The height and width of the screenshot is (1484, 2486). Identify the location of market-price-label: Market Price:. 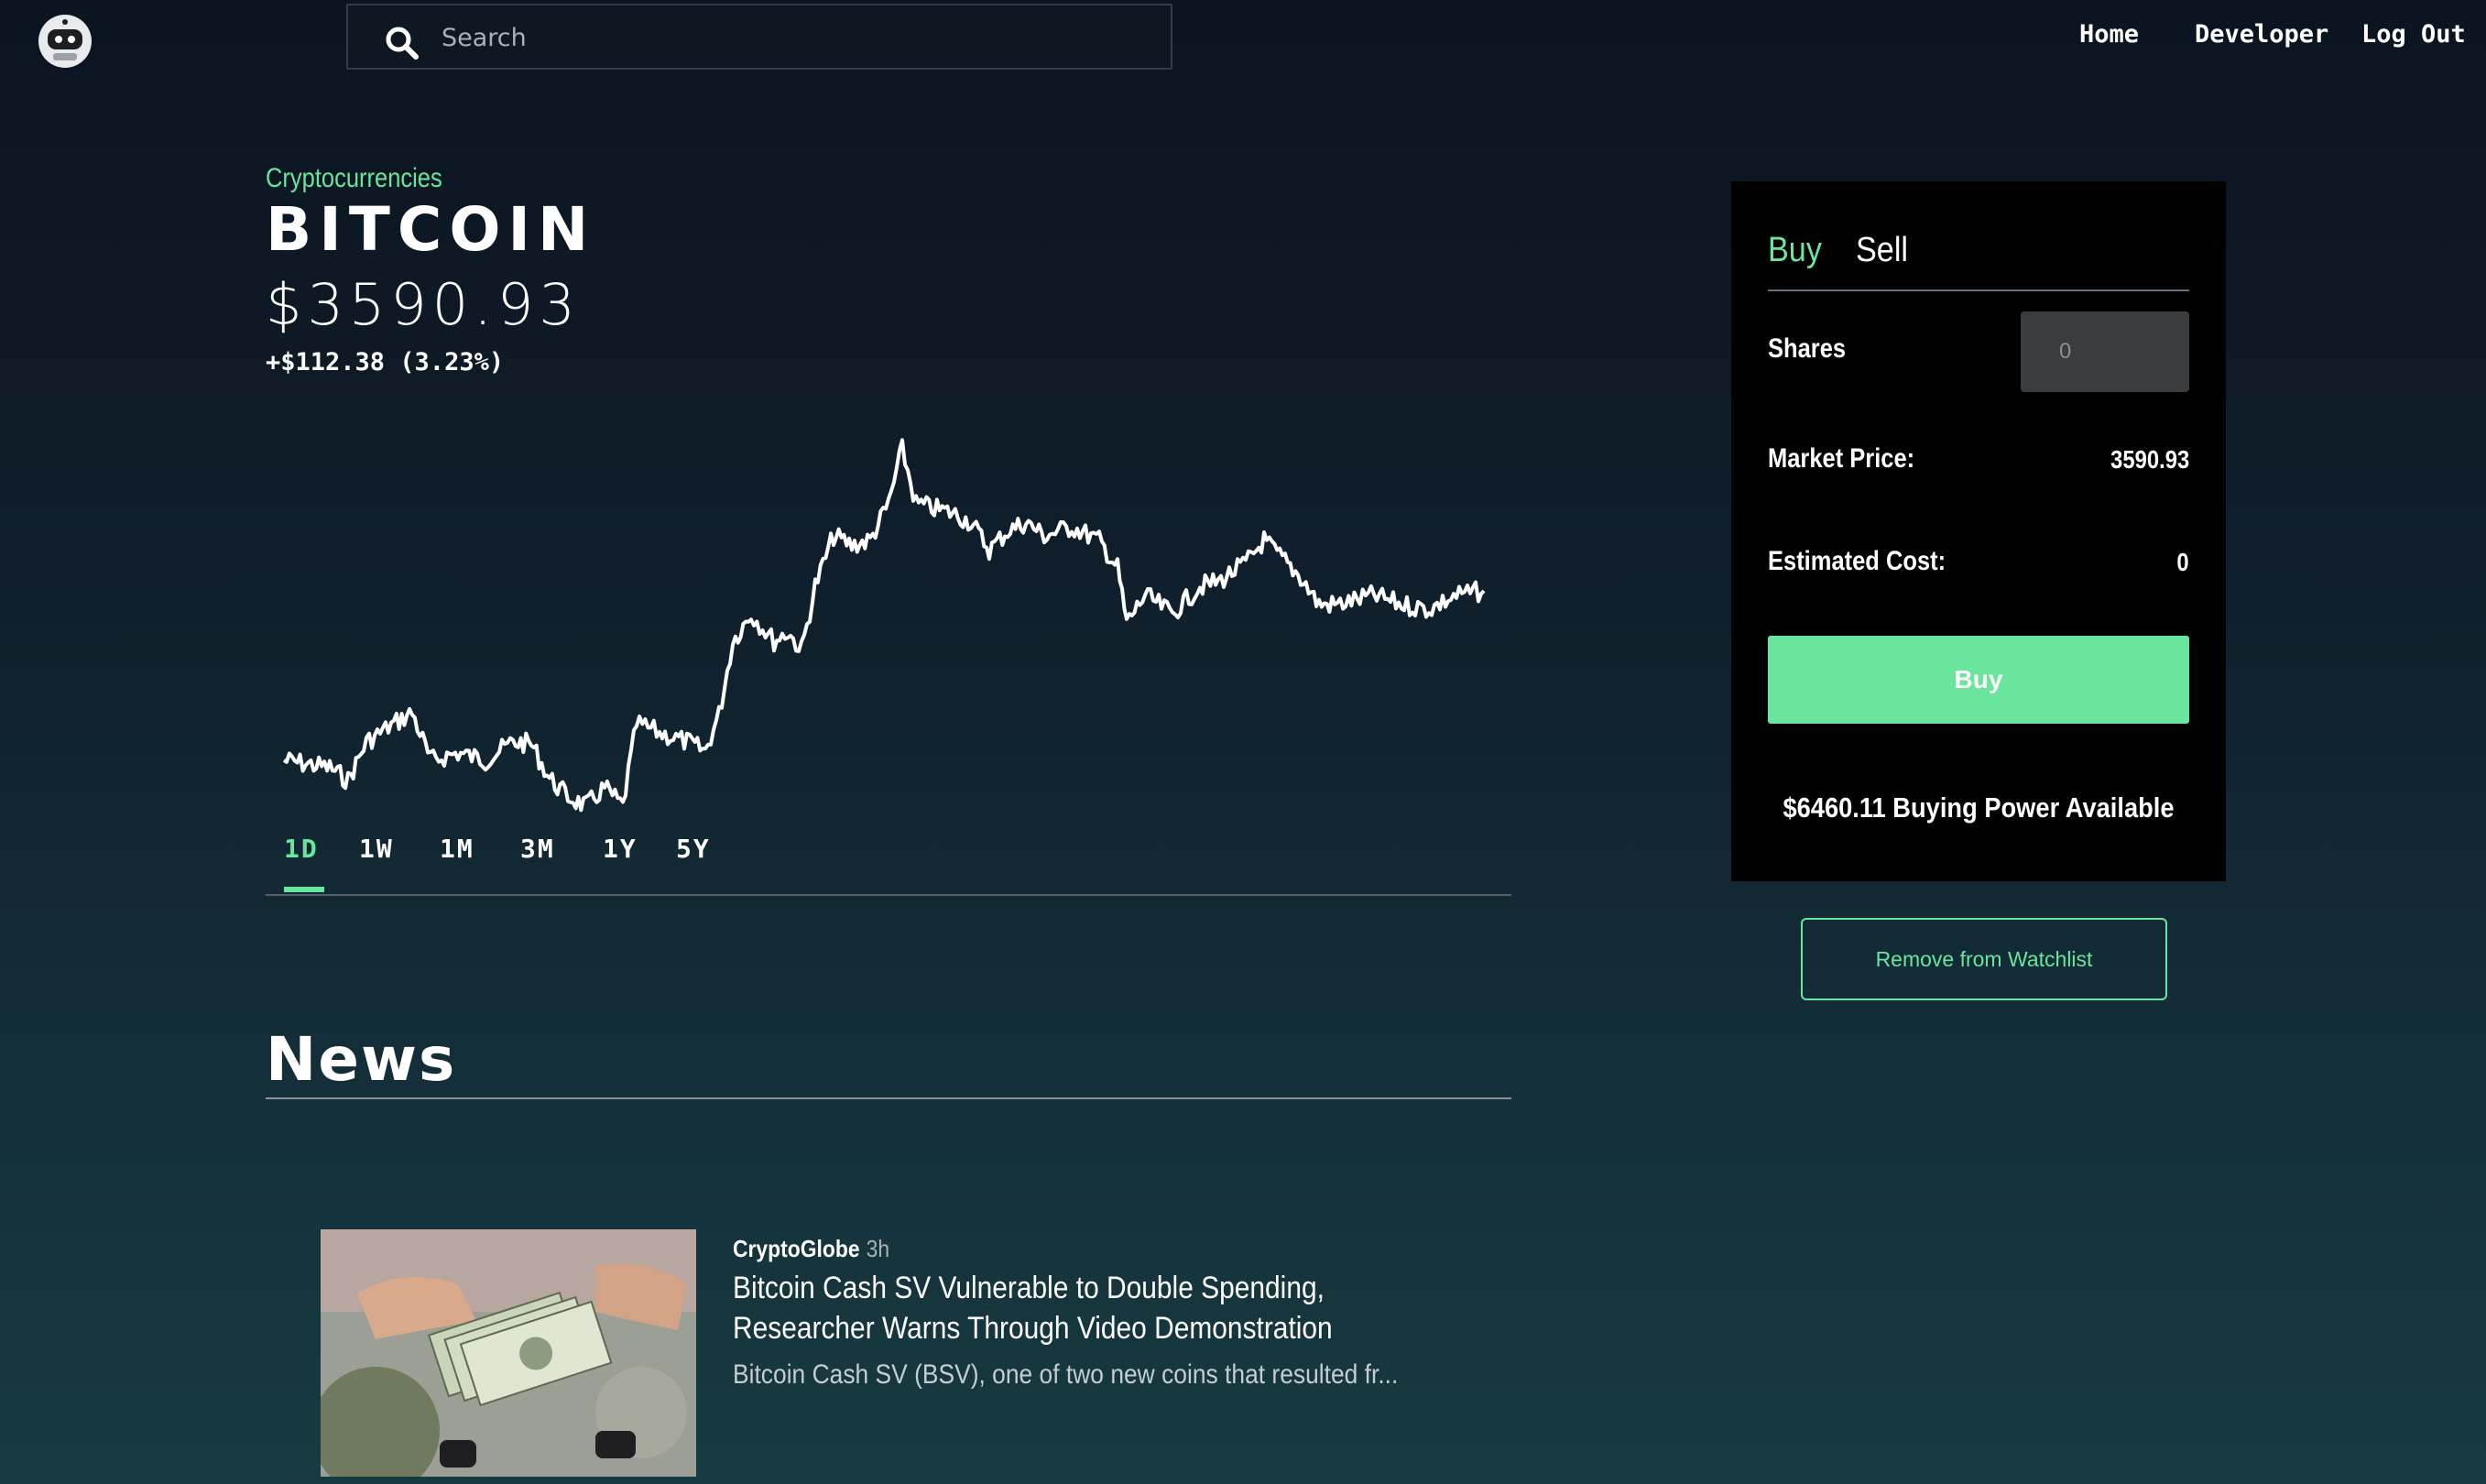
(1841, 458).